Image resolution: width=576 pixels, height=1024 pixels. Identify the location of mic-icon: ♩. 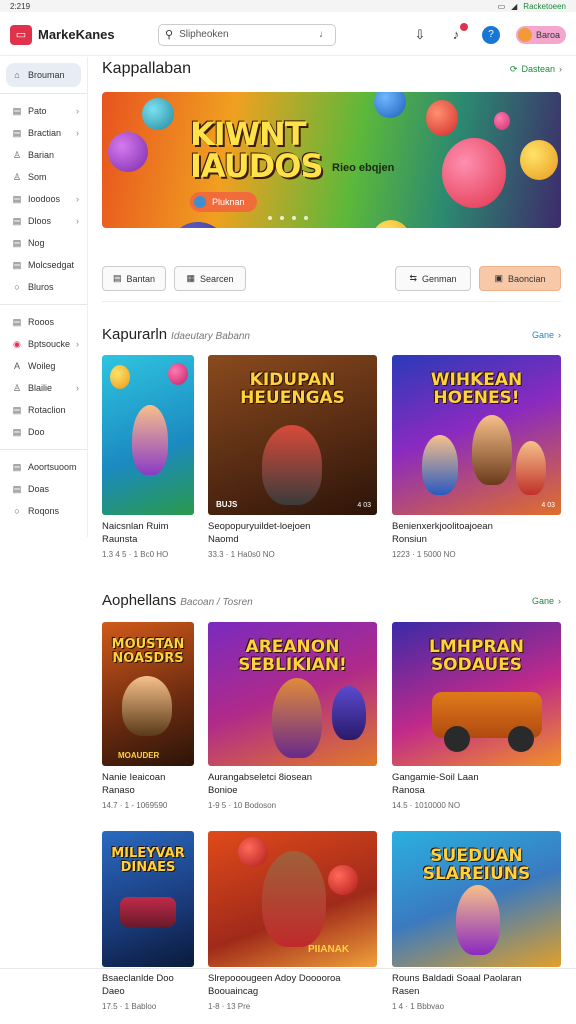
(324, 34).